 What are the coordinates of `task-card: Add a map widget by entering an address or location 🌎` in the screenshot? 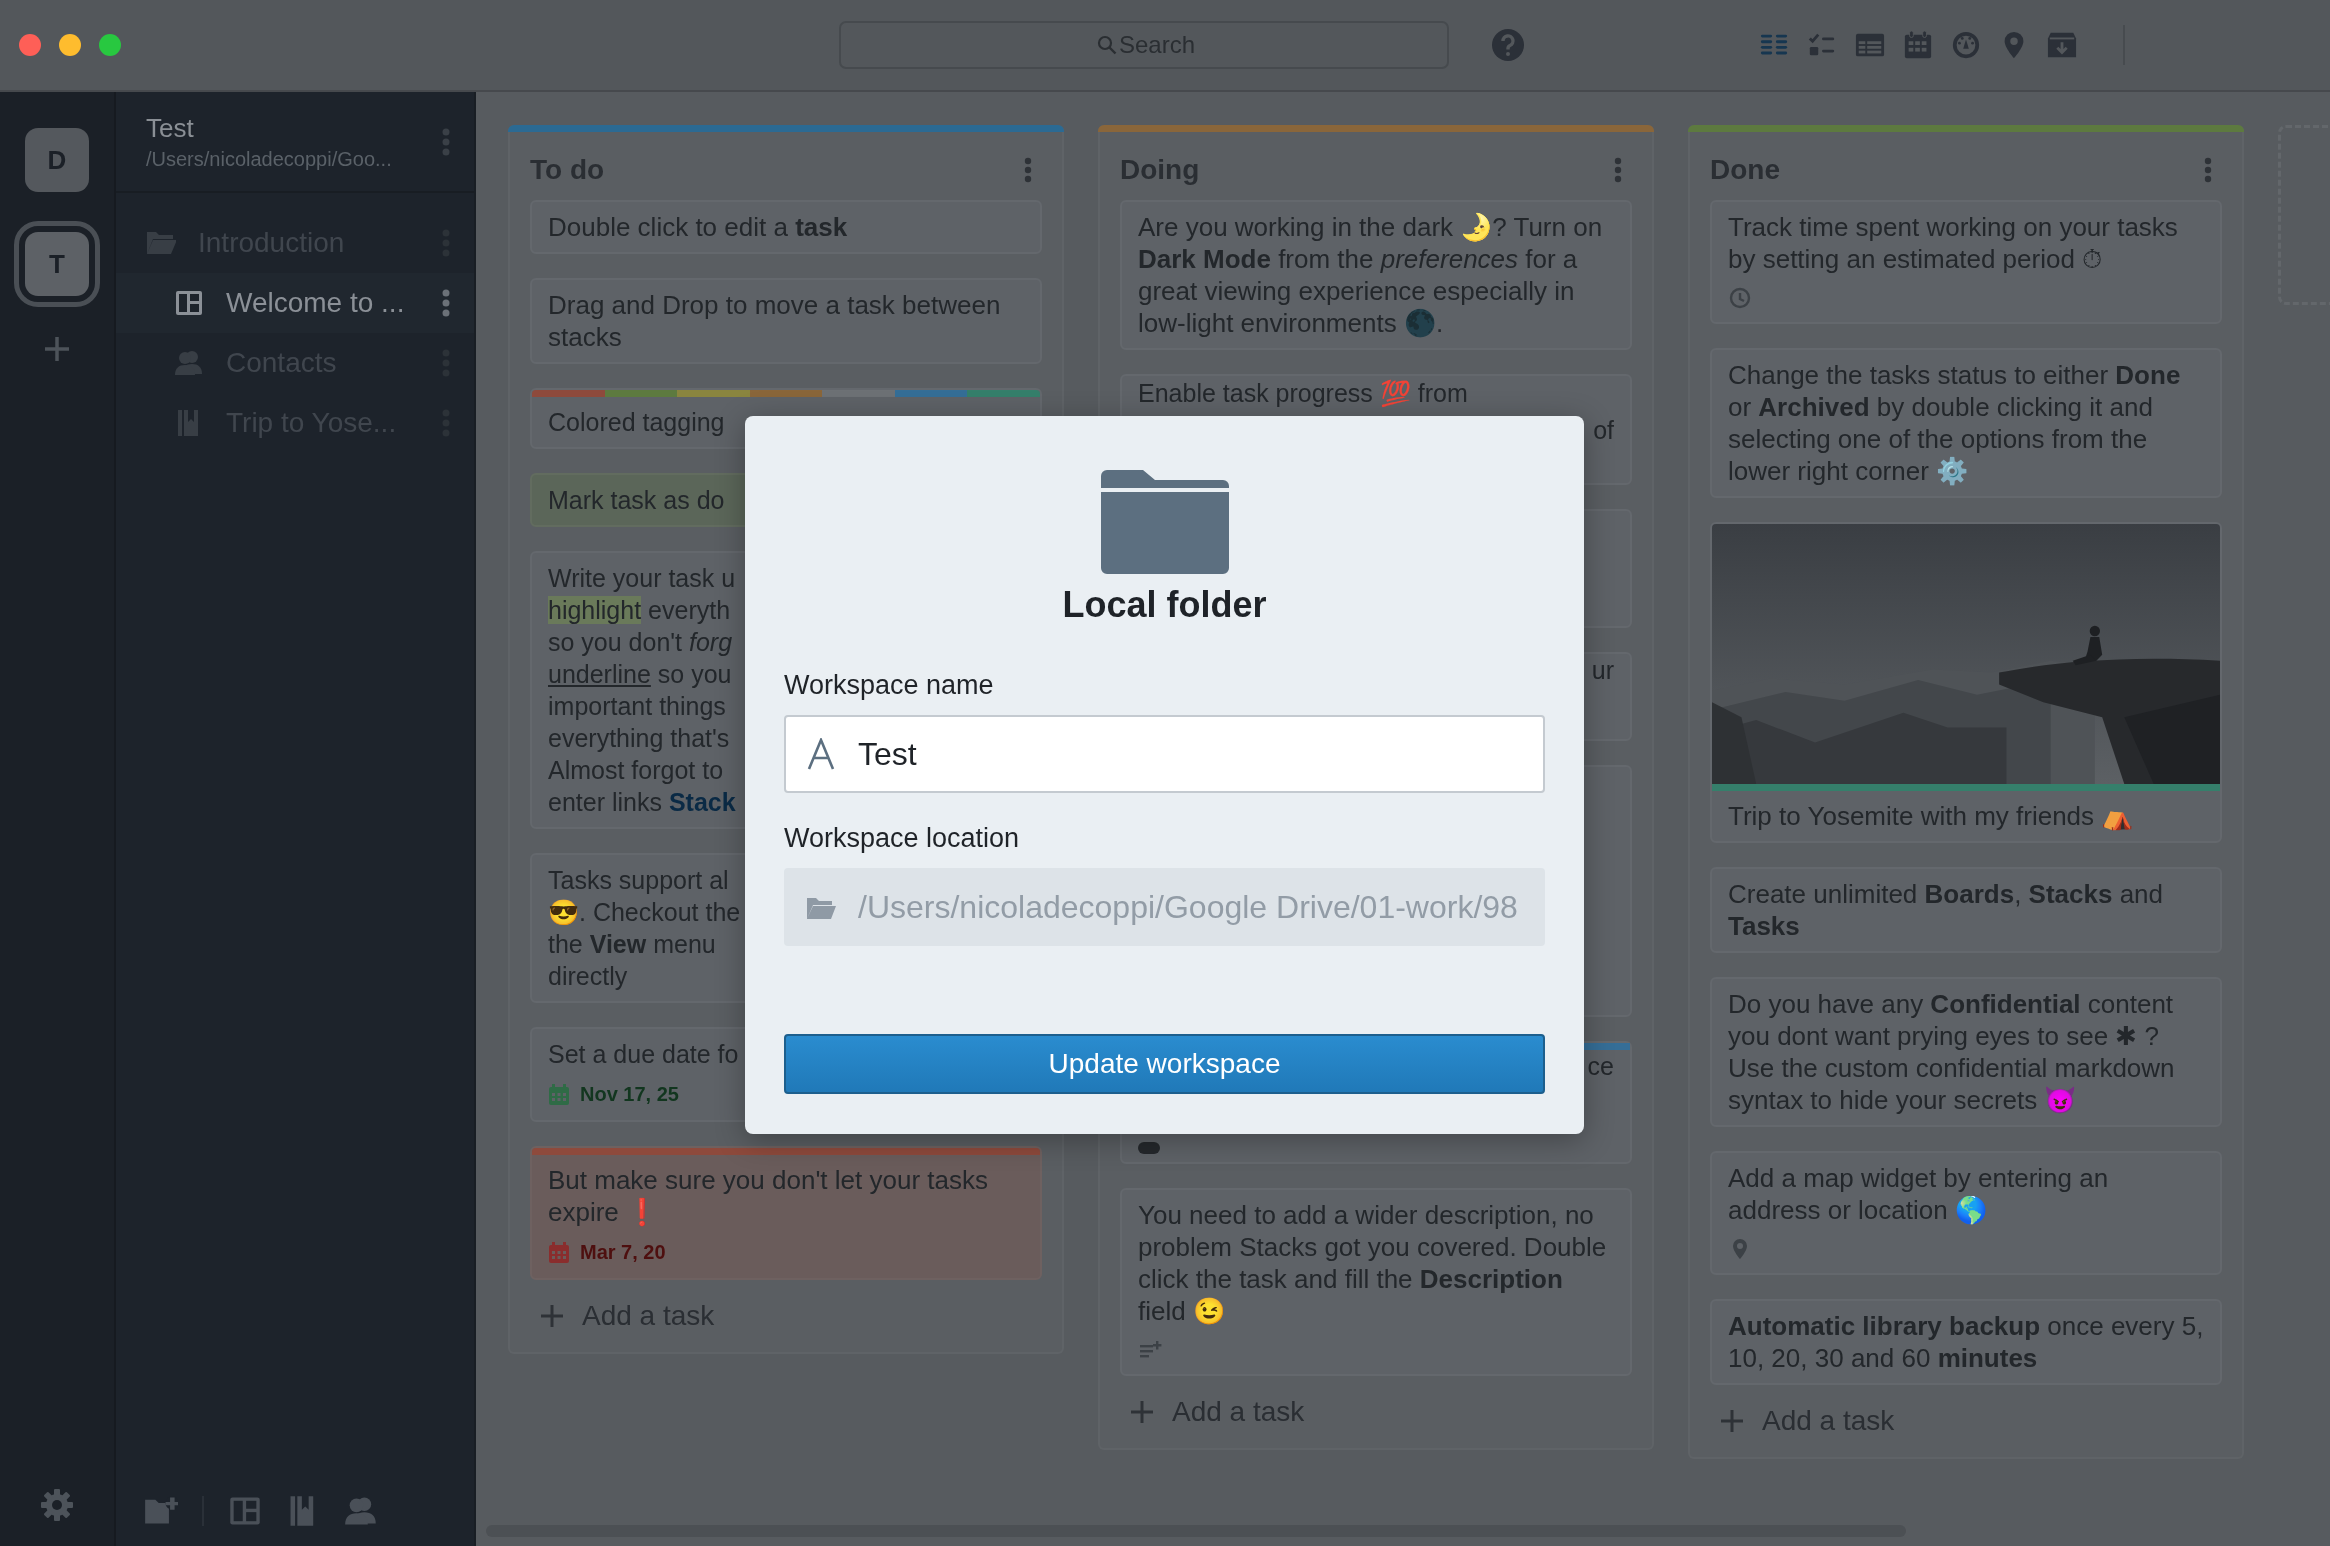 It's located at (1966, 1213).